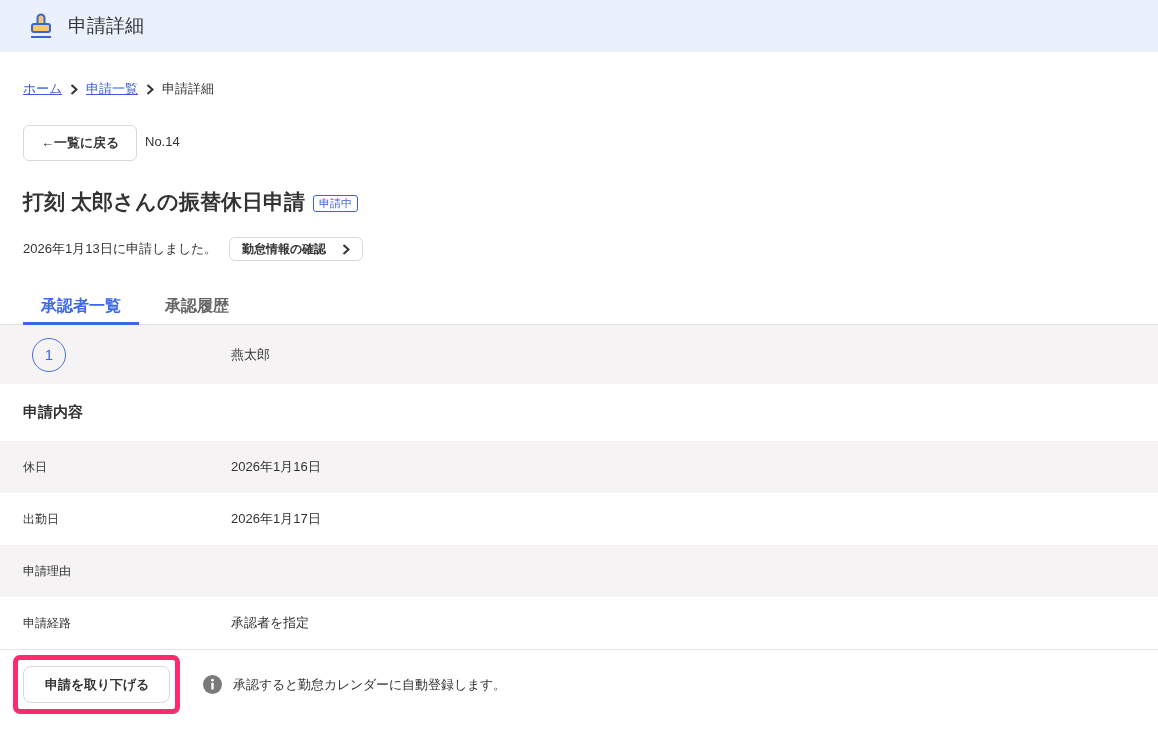  I want to click on request-title: 打刻 太郎さんの振替休日申請, so click(164, 202).